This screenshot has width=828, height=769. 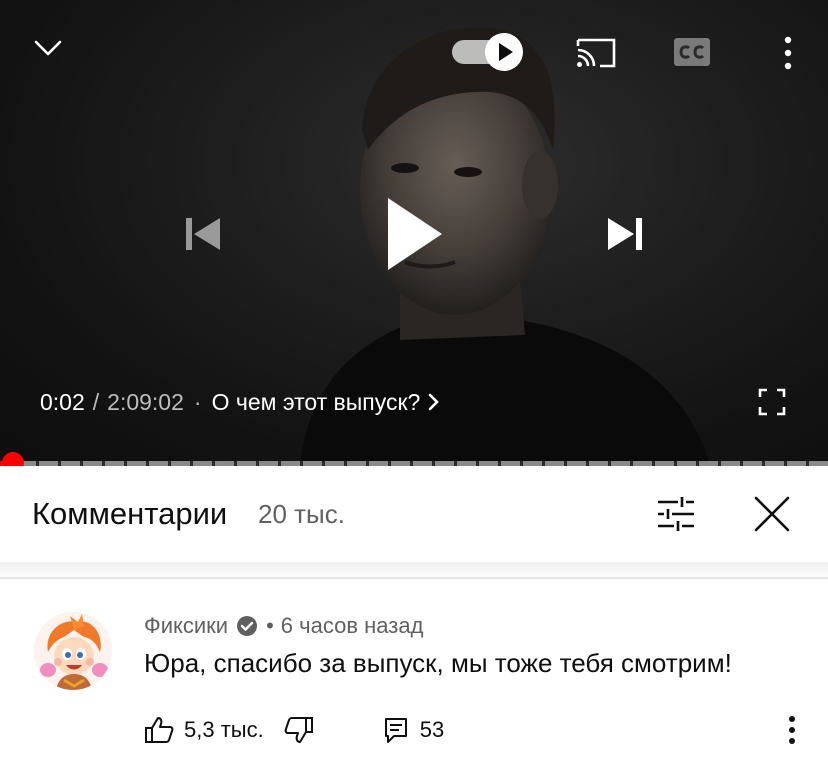 What do you see at coordinates (414, 578) in the screenshot?
I see `comments-divider` at bounding box center [414, 578].